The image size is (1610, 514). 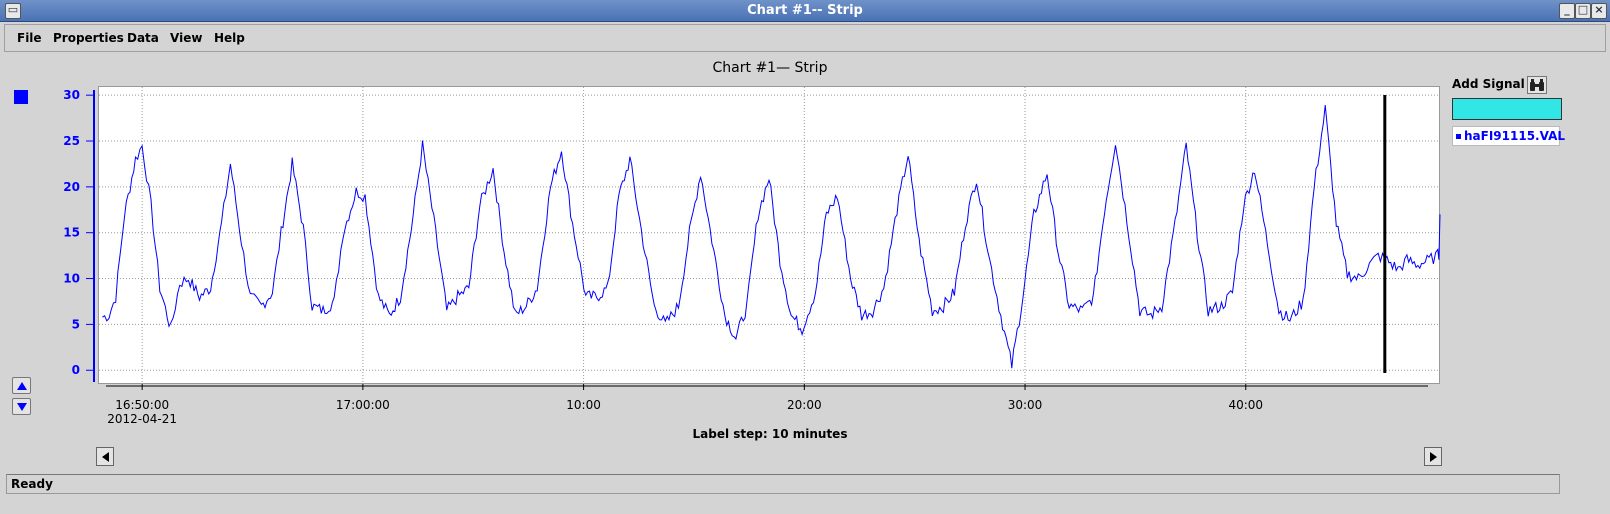 I want to click on triangle-right-icon, so click(x=1433, y=457).